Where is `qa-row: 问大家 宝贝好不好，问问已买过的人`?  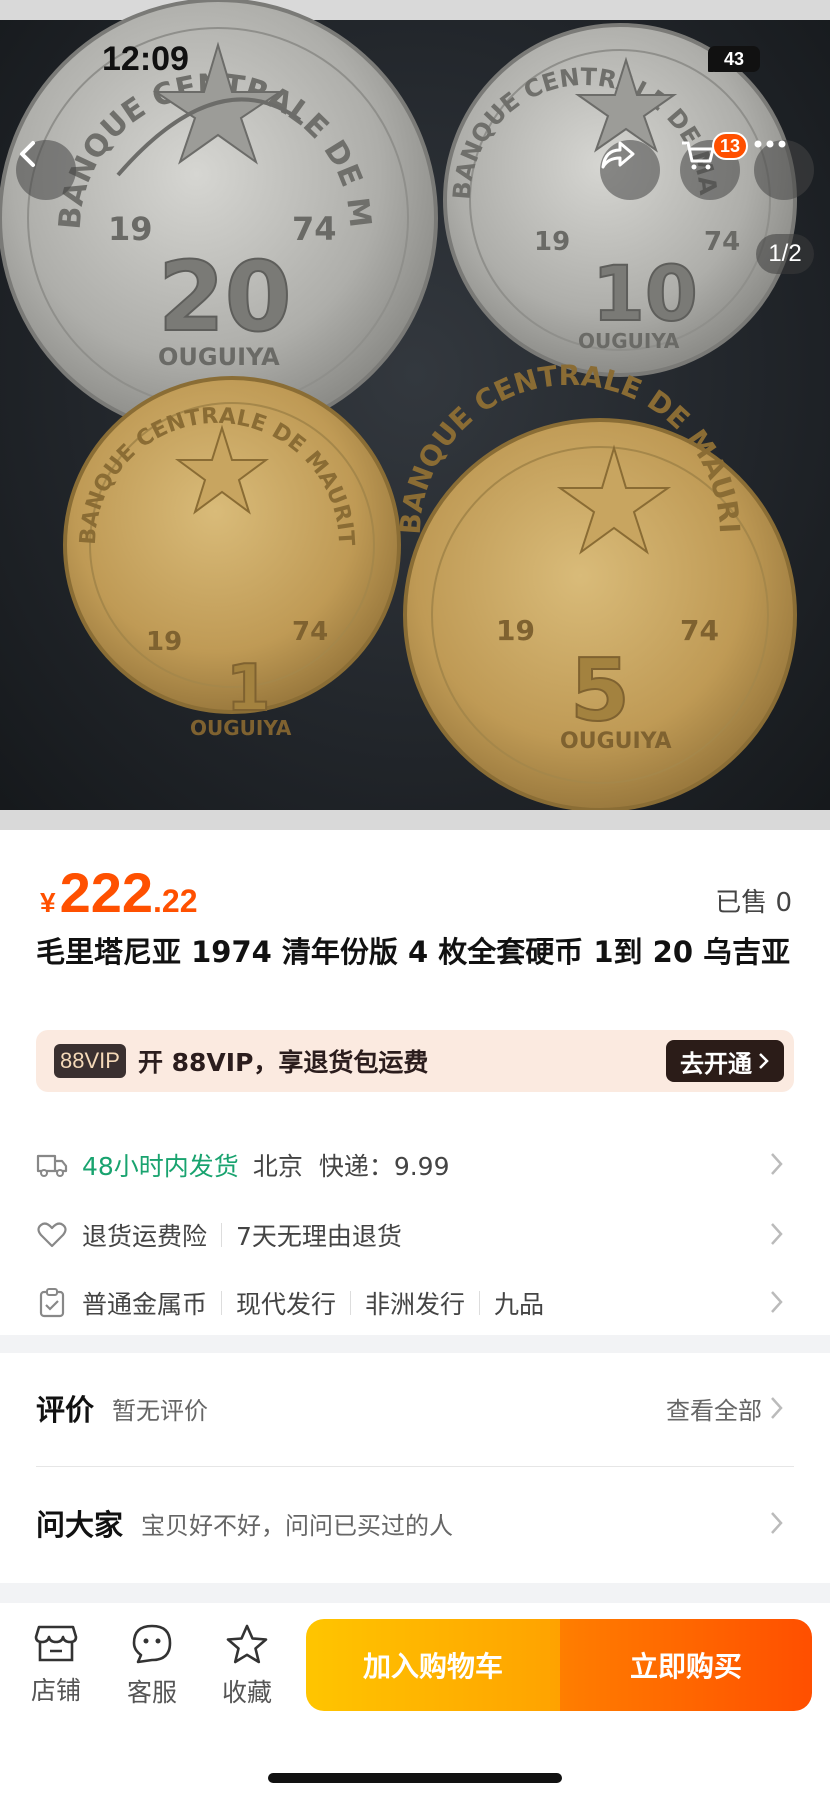
qa-row: 问大家 宝贝好不好，问问已买过的人 is located at coordinates (415, 1523).